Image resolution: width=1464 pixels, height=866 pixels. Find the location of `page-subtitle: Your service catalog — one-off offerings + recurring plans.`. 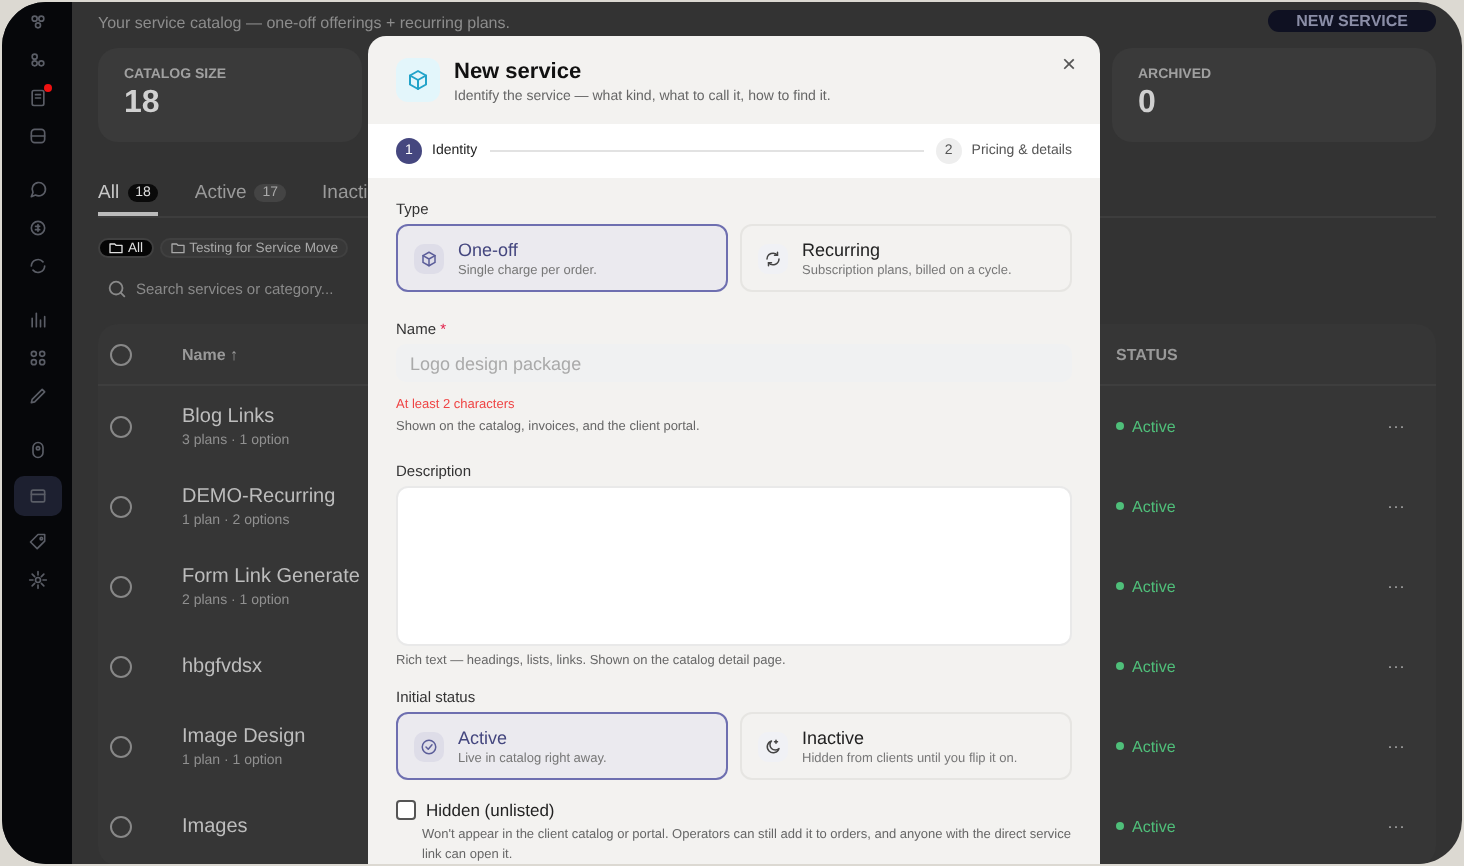

page-subtitle: Your service catalog — one-off offerings + recurring plans. is located at coordinates (304, 24).